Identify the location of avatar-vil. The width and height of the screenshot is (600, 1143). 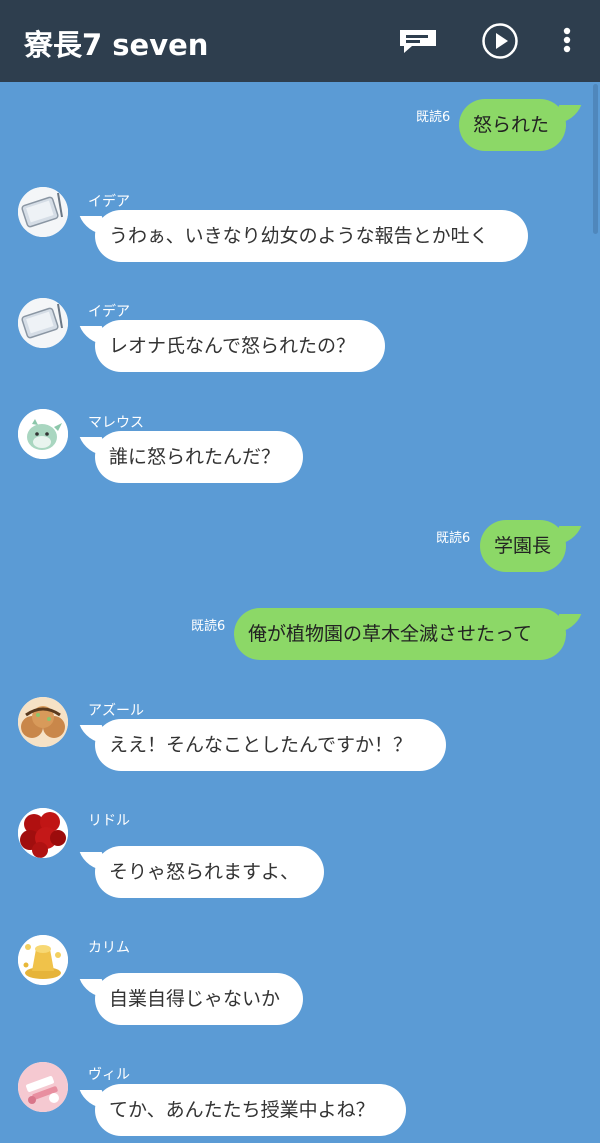
(43, 1087).